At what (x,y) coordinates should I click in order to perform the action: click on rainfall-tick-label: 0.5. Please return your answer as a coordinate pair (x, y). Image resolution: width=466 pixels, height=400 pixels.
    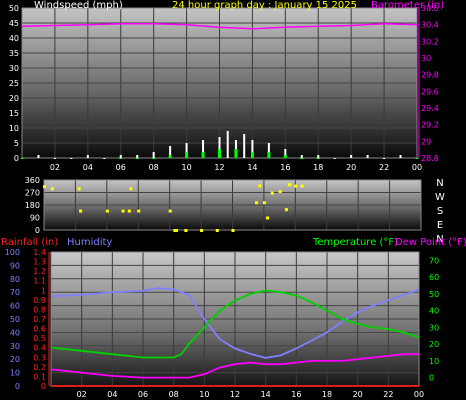
    Looking at the image, I should click on (39, 338).